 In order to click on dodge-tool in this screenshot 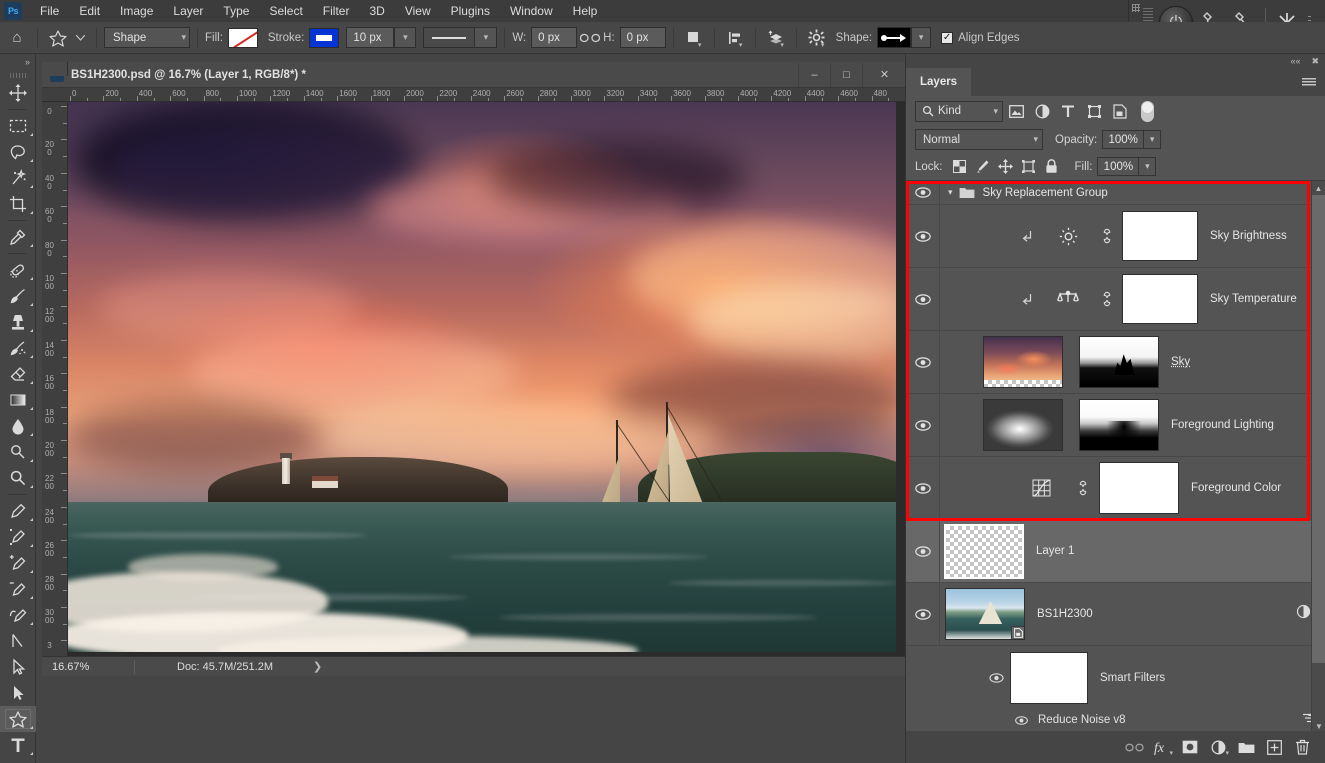, I will do `click(18, 452)`.